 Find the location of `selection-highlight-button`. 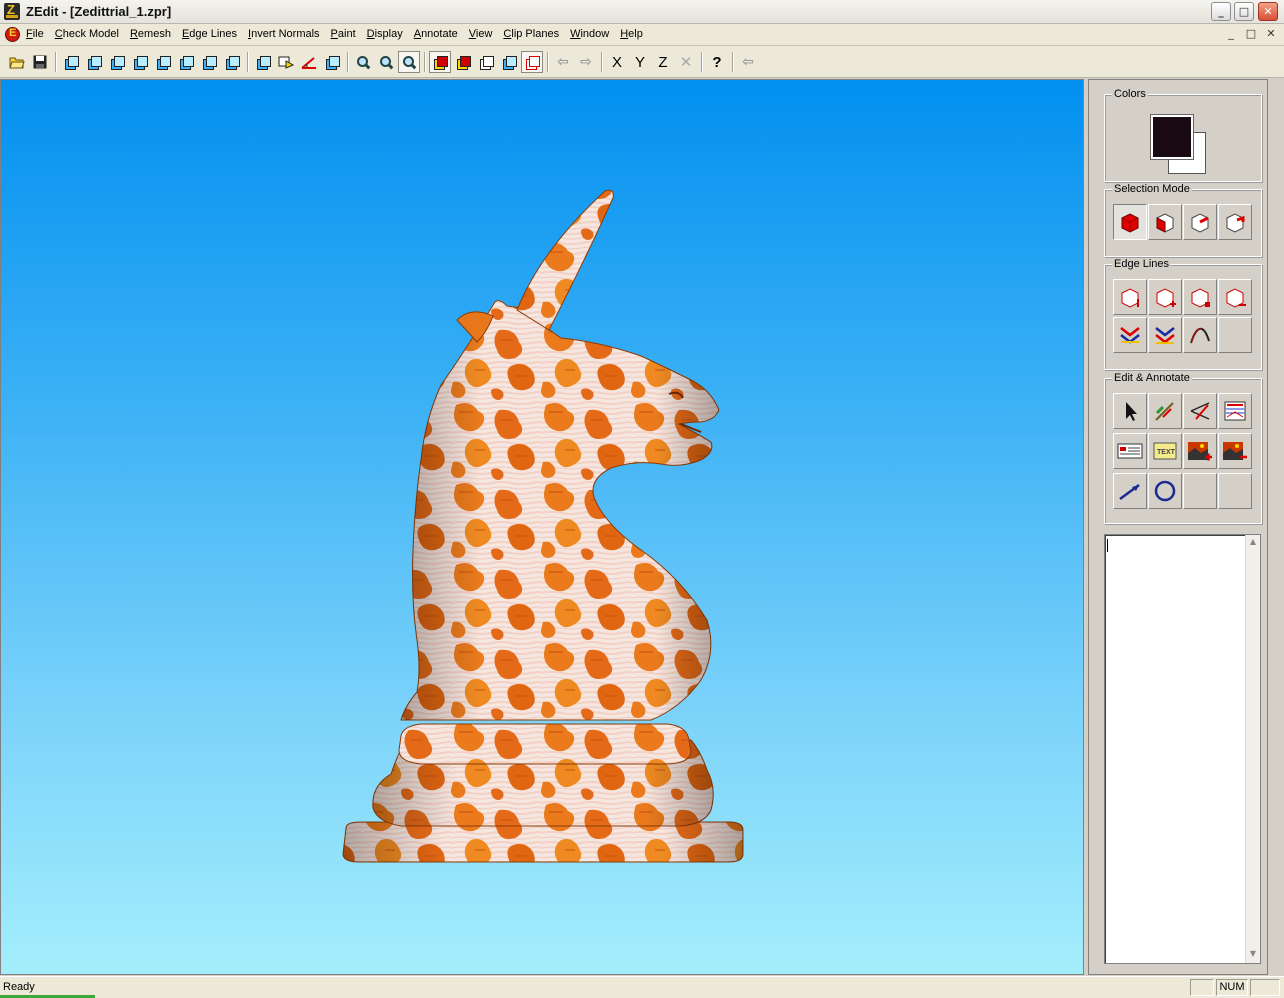

selection-highlight-button is located at coordinates (532, 62).